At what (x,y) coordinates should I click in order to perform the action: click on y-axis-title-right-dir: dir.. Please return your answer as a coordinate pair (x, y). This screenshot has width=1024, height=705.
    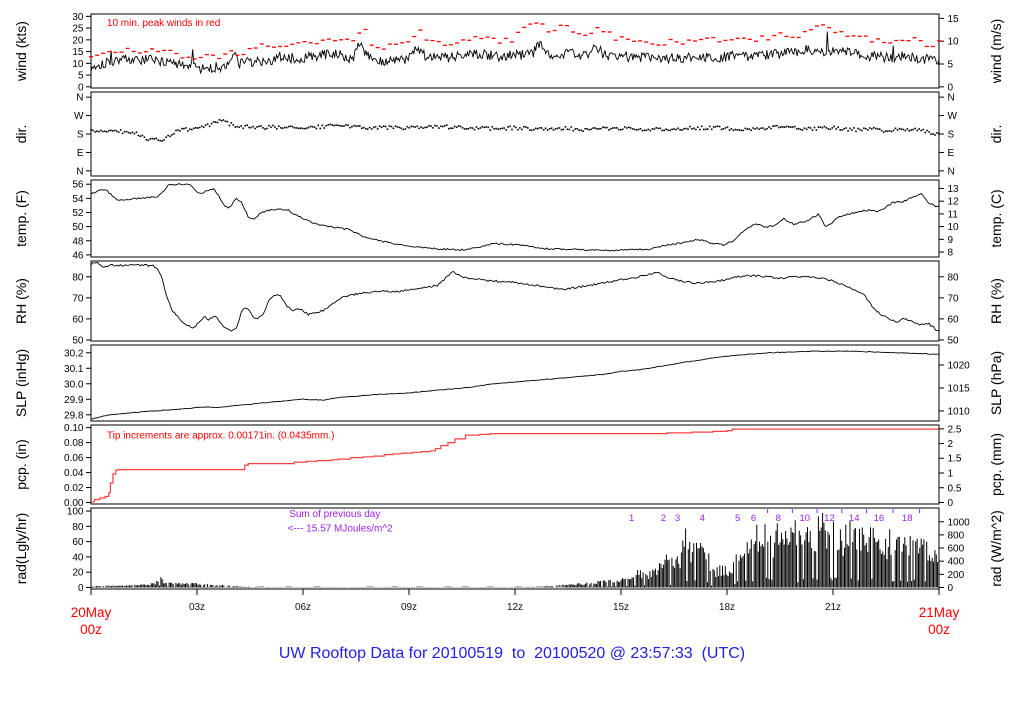
    Looking at the image, I should click on (996, 134).